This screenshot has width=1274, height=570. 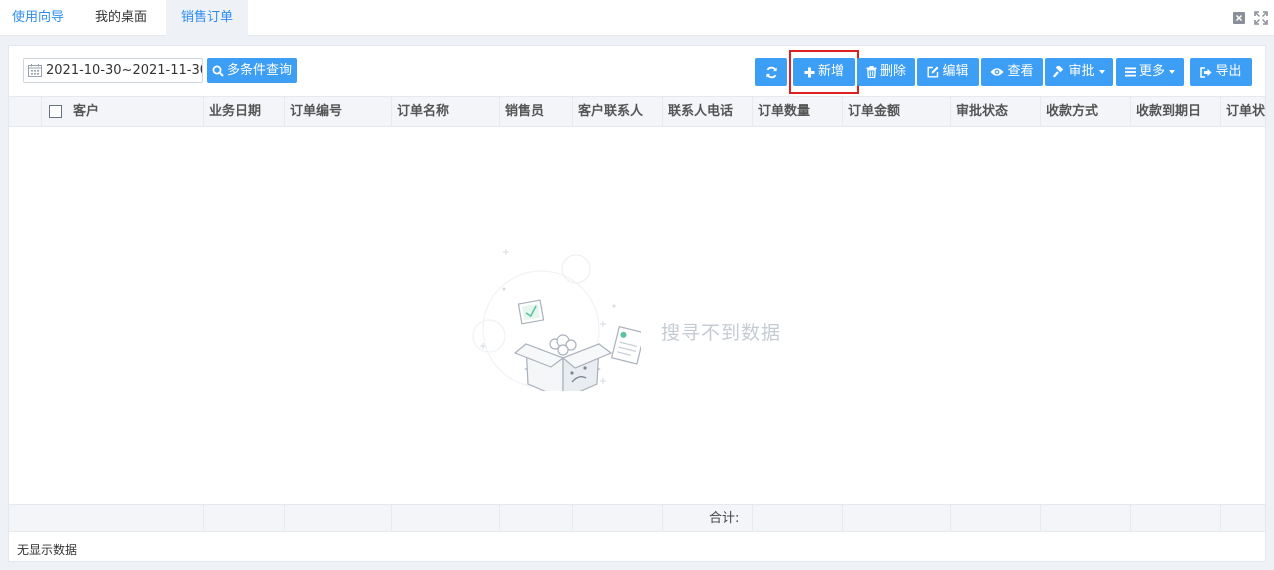 I want to click on empty-state-text: 搜寻不到数据, so click(x=721, y=333).